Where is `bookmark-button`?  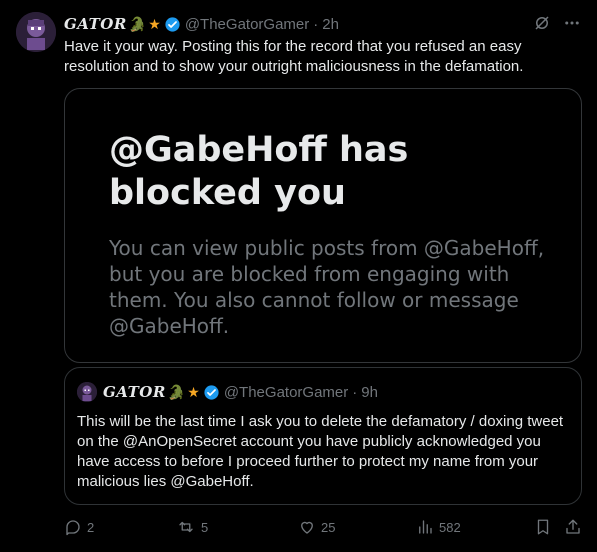
bookmark-button is located at coordinates (543, 527).